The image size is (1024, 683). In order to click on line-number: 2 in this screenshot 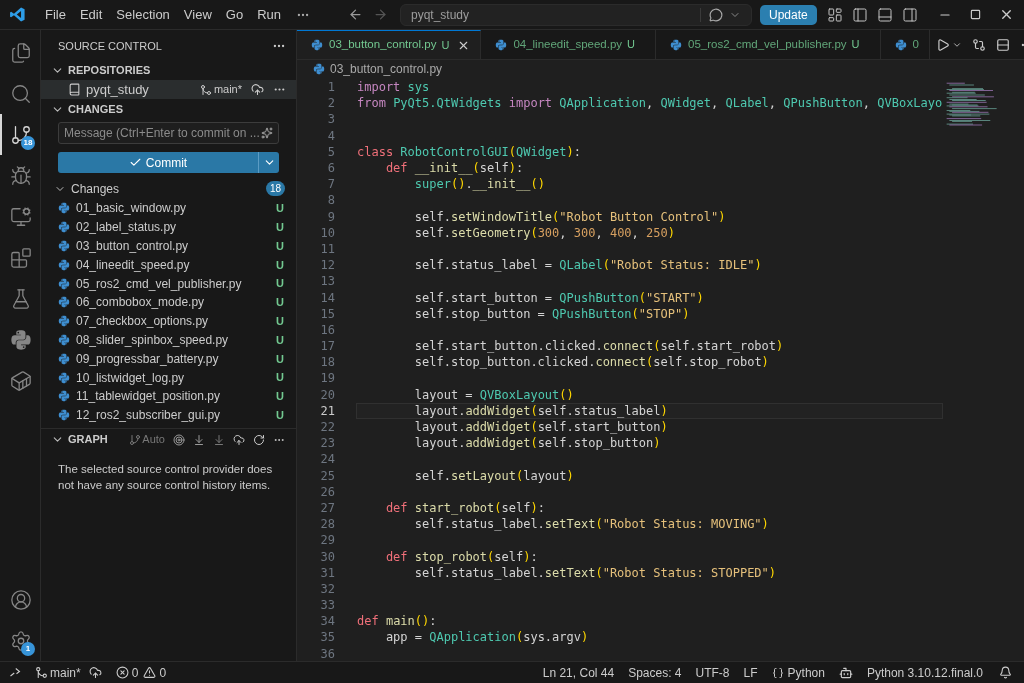, I will do `click(330, 104)`.